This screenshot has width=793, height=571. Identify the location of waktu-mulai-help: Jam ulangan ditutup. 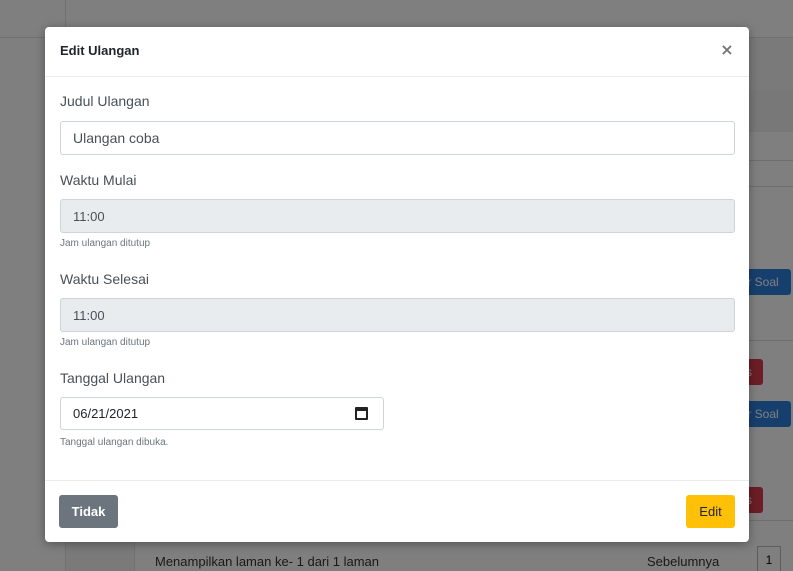
(105, 243).